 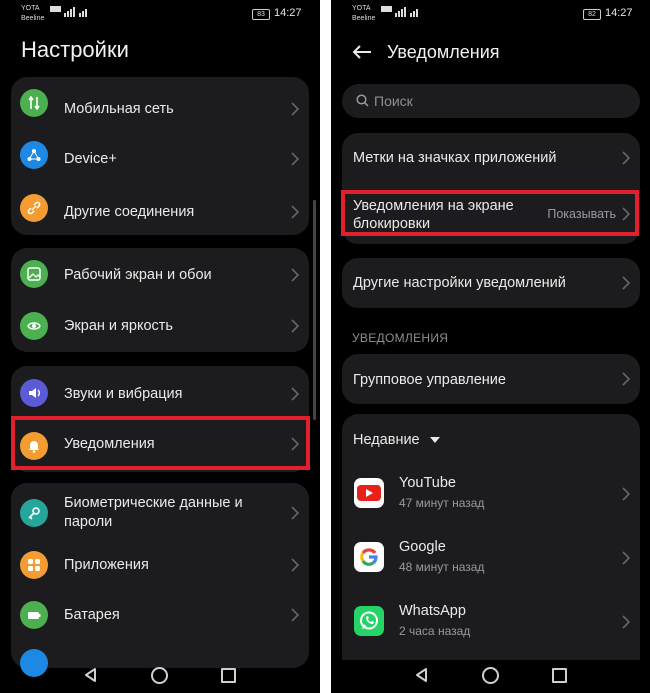 I want to click on app-name: WhatsApp, so click(x=432, y=611).